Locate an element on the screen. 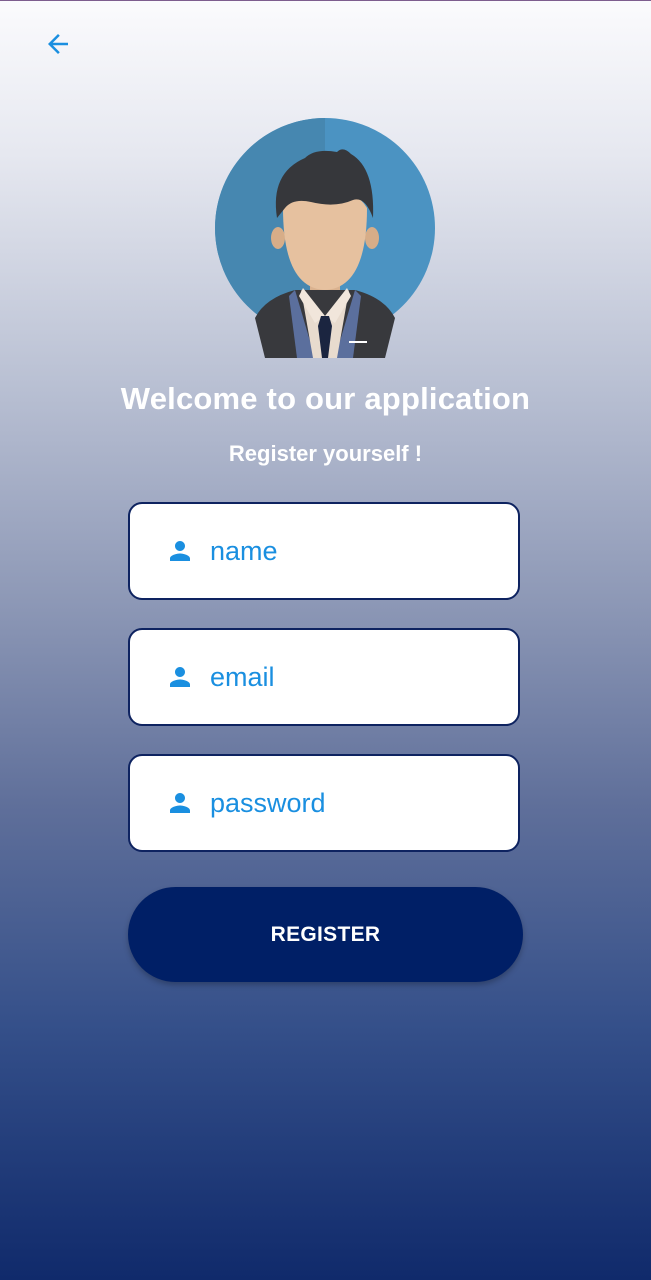  name-input is located at coordinates (350, 551).